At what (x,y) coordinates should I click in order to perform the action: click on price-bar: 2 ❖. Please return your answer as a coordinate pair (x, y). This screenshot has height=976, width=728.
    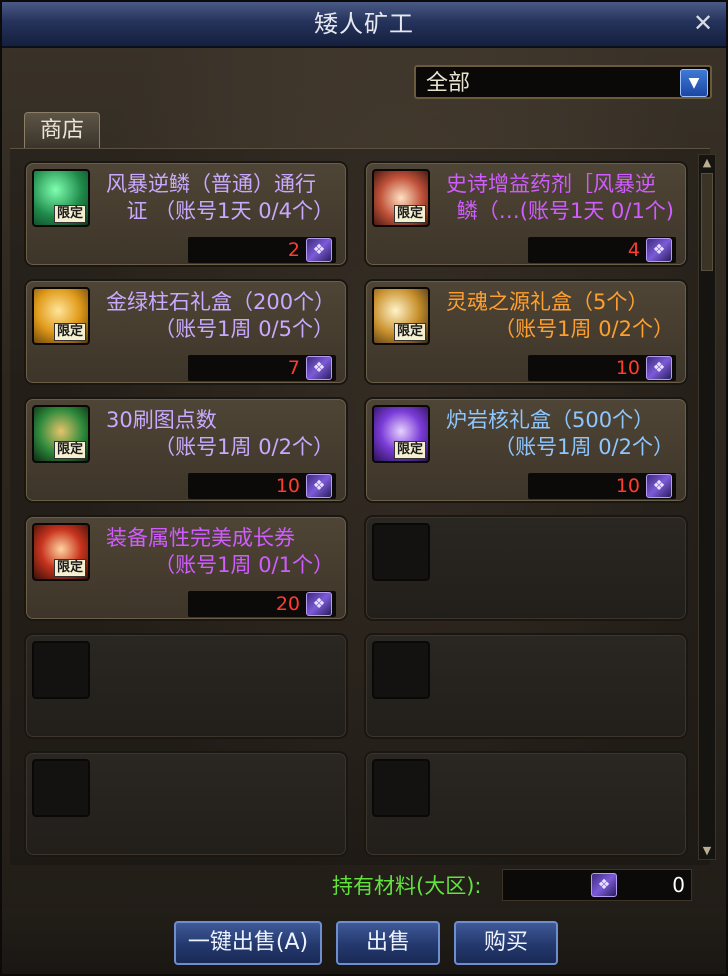
    Looking at the image, I should click on (262, 250).